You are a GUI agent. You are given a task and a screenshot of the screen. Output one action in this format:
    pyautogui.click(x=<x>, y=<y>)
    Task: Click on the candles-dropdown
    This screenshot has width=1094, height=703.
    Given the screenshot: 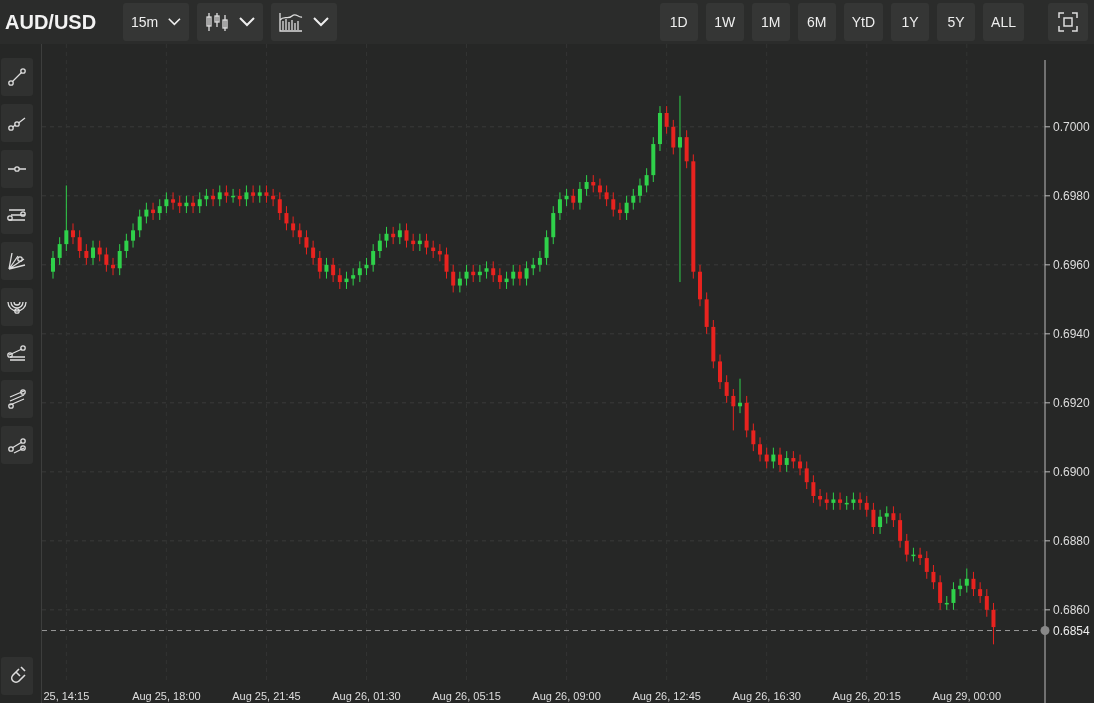 What is the action you would take?
    pyautogui.click(x=230, y=22)
    